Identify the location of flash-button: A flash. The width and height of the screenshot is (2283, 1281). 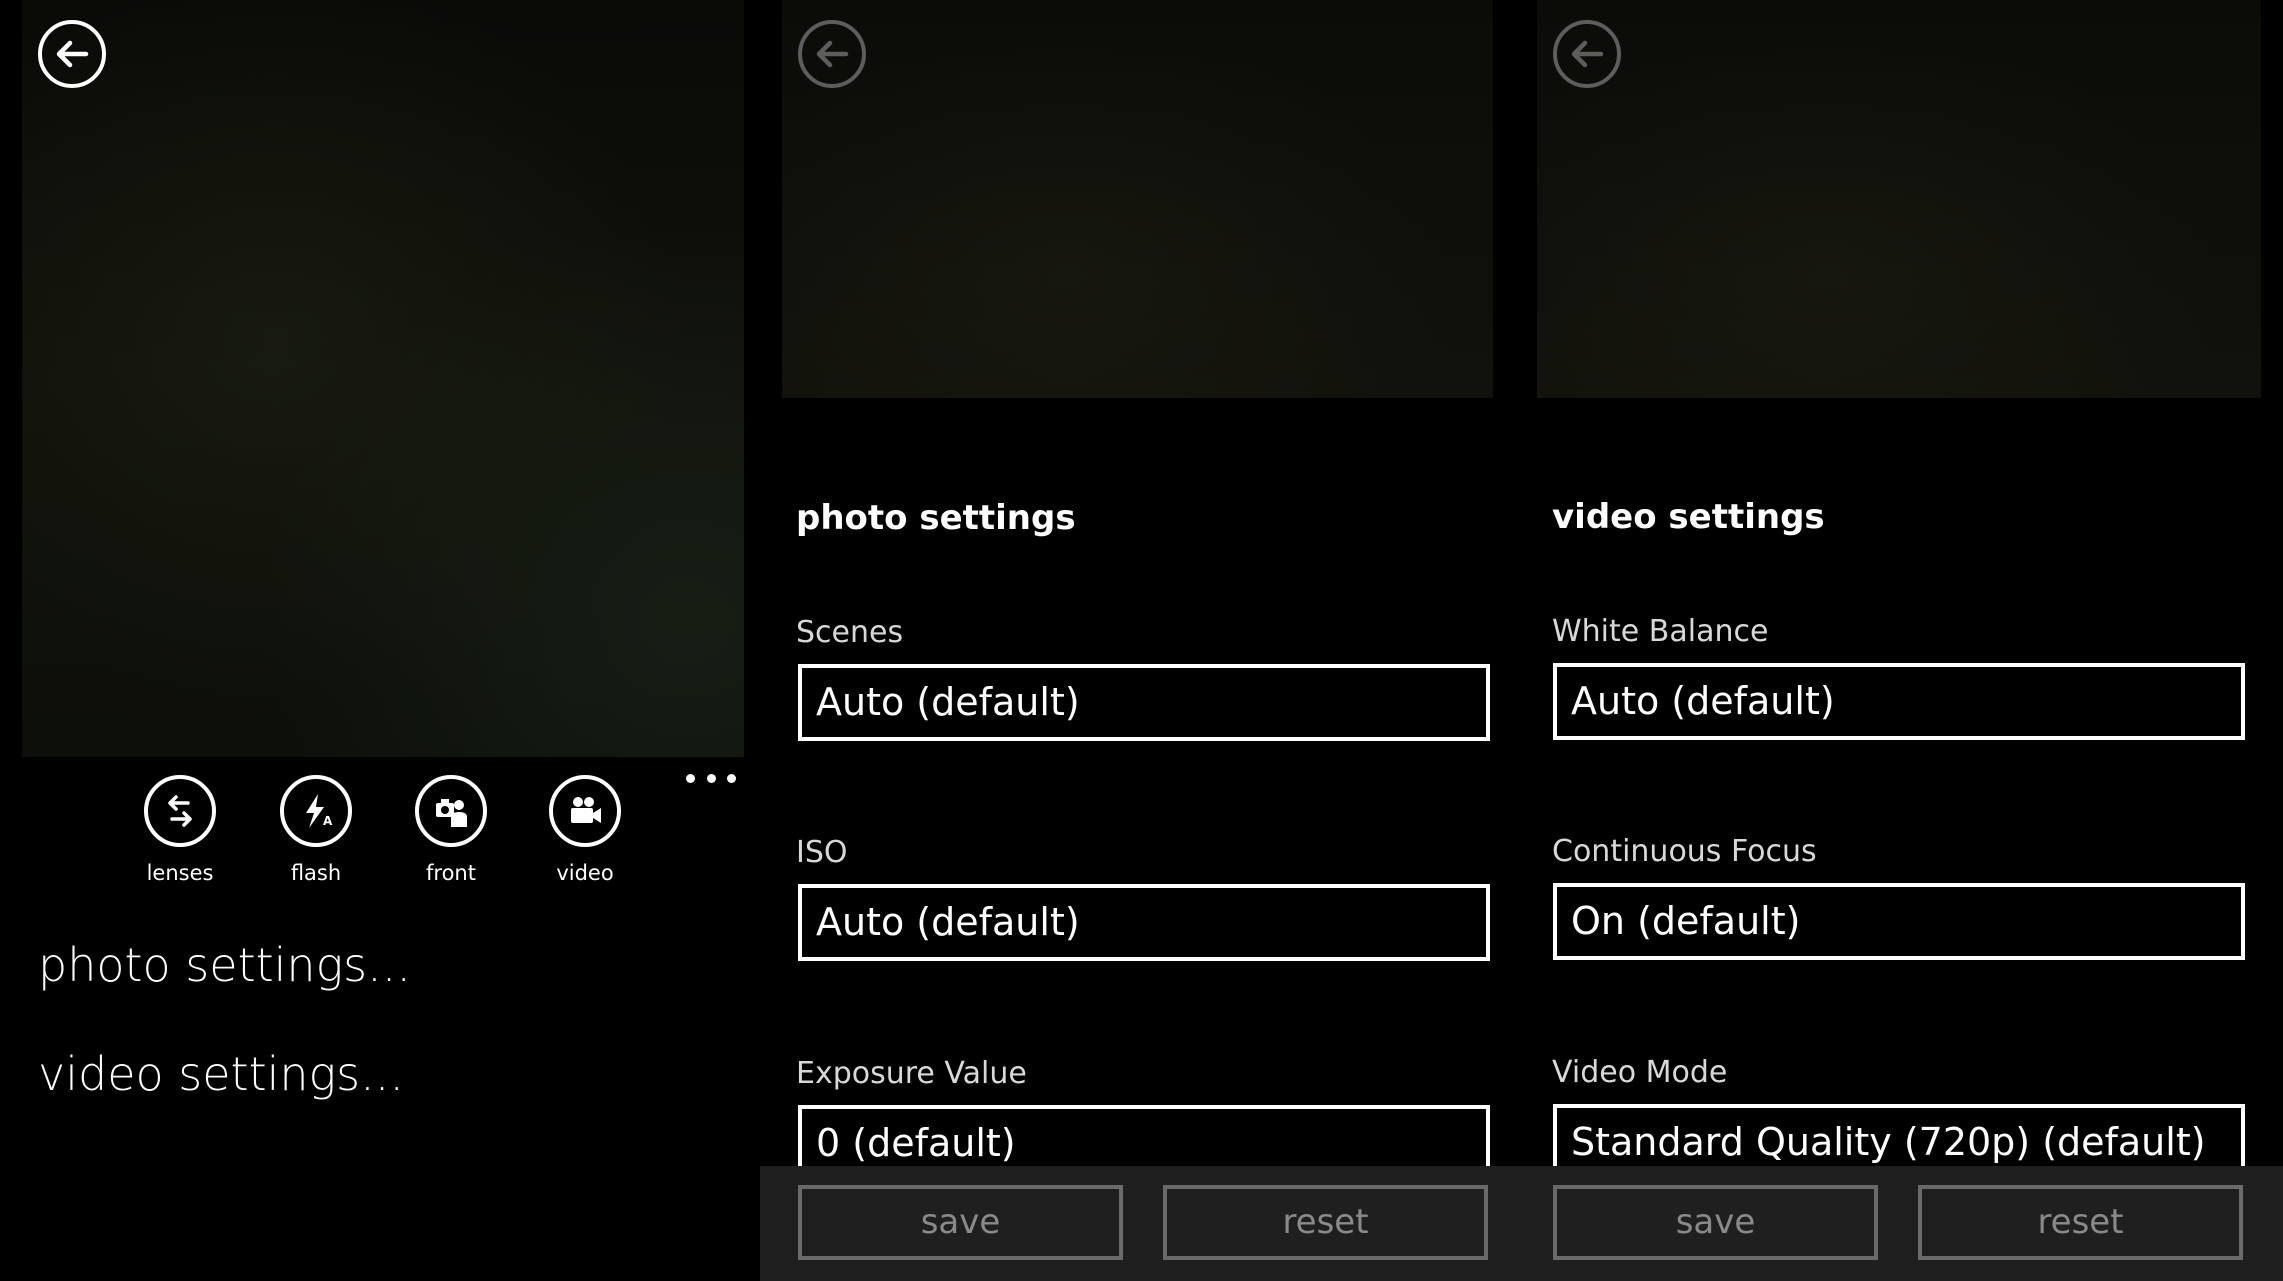
(316, 830).